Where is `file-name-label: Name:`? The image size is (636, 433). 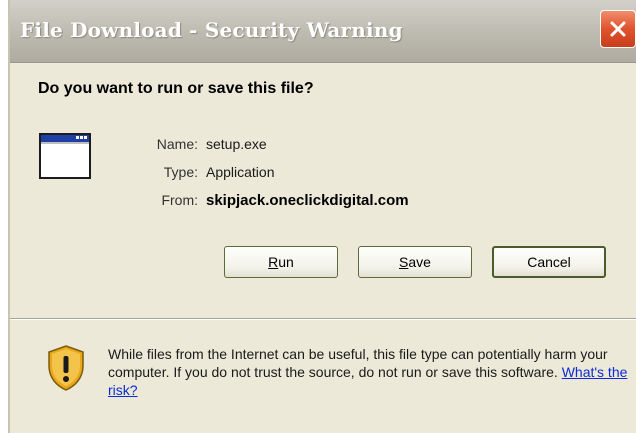 file-name-label: Name: is located at coordinates (177, 144).